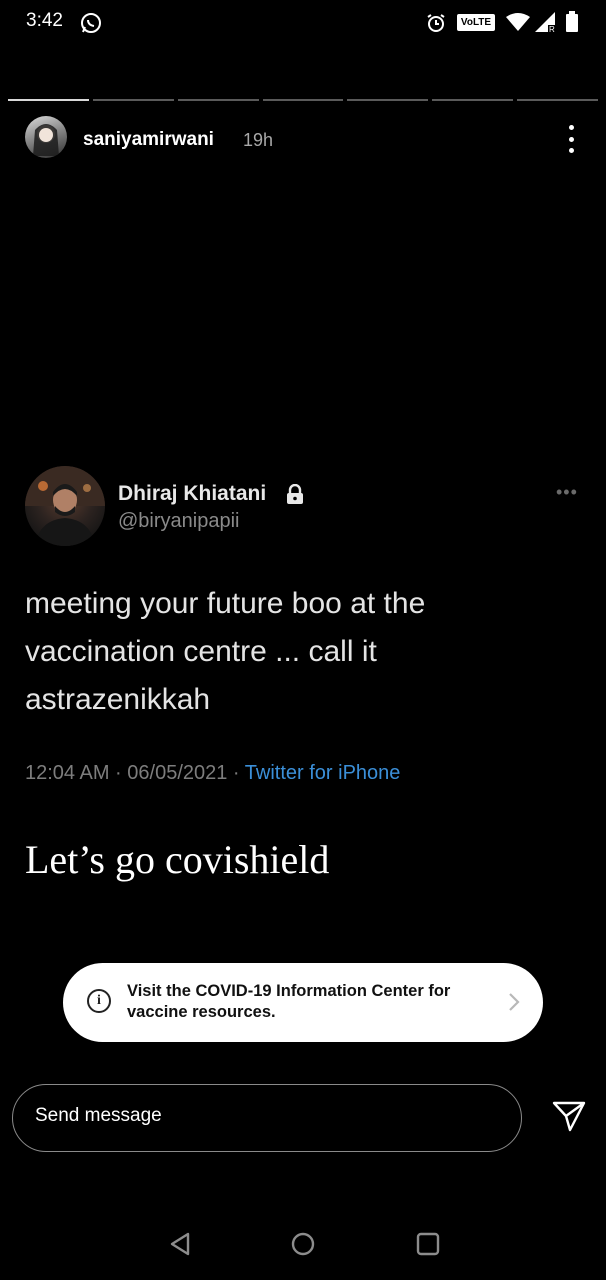 Image resolution: width=606 pixels, height=1280 pixels. I want to click on whatsapp-icon, so click(91, 23).